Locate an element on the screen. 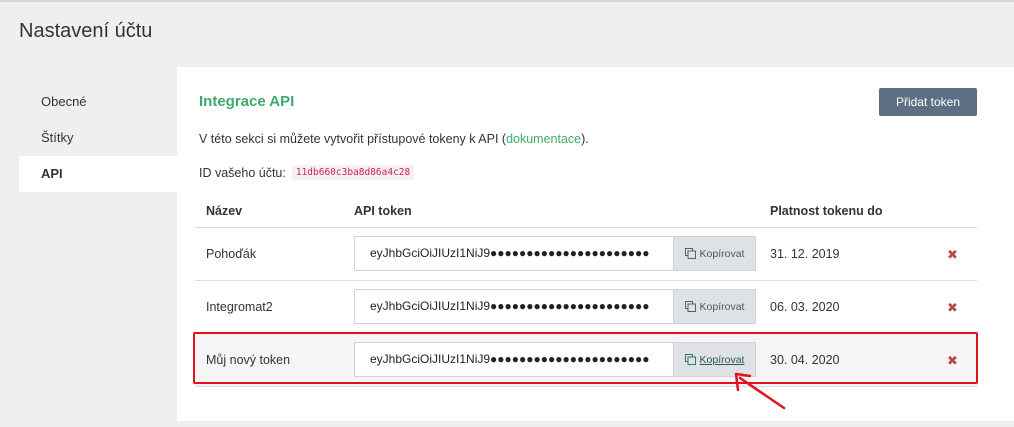  page-title: Nastavení účtu is located at coordinates (86, 31).